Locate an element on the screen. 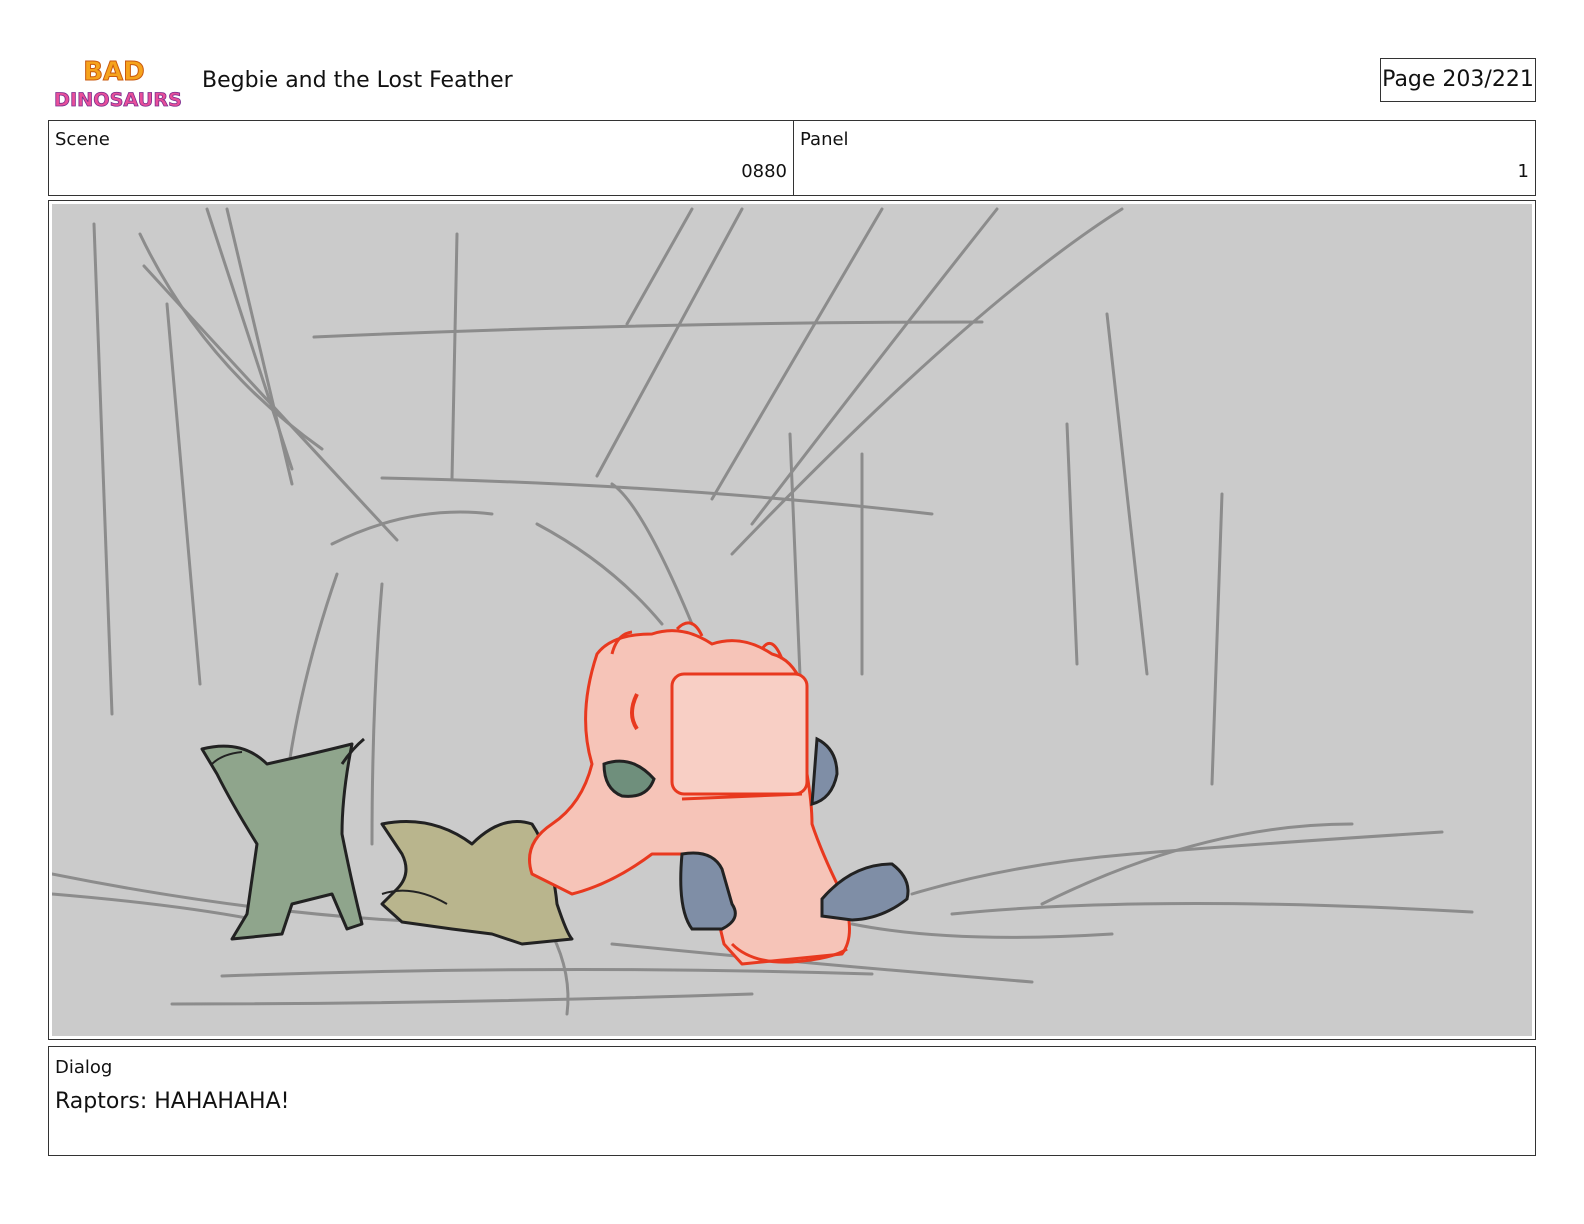 This screenshot has height=1224, width=1584. dialog-label: Dialog is located at coordinates (84, 1067).